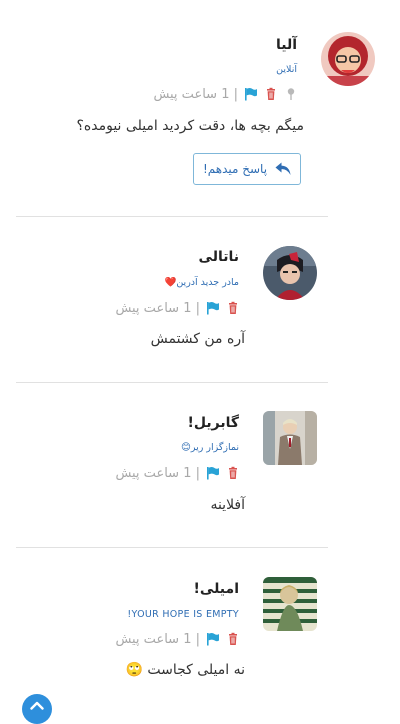 The height and width of the screenshot is (724, 400). What do you see at coordinates (202, 282) in the screenshot?
I see `author-status: مادر جدید آدرین❤️` at bounding box center [202, 282].